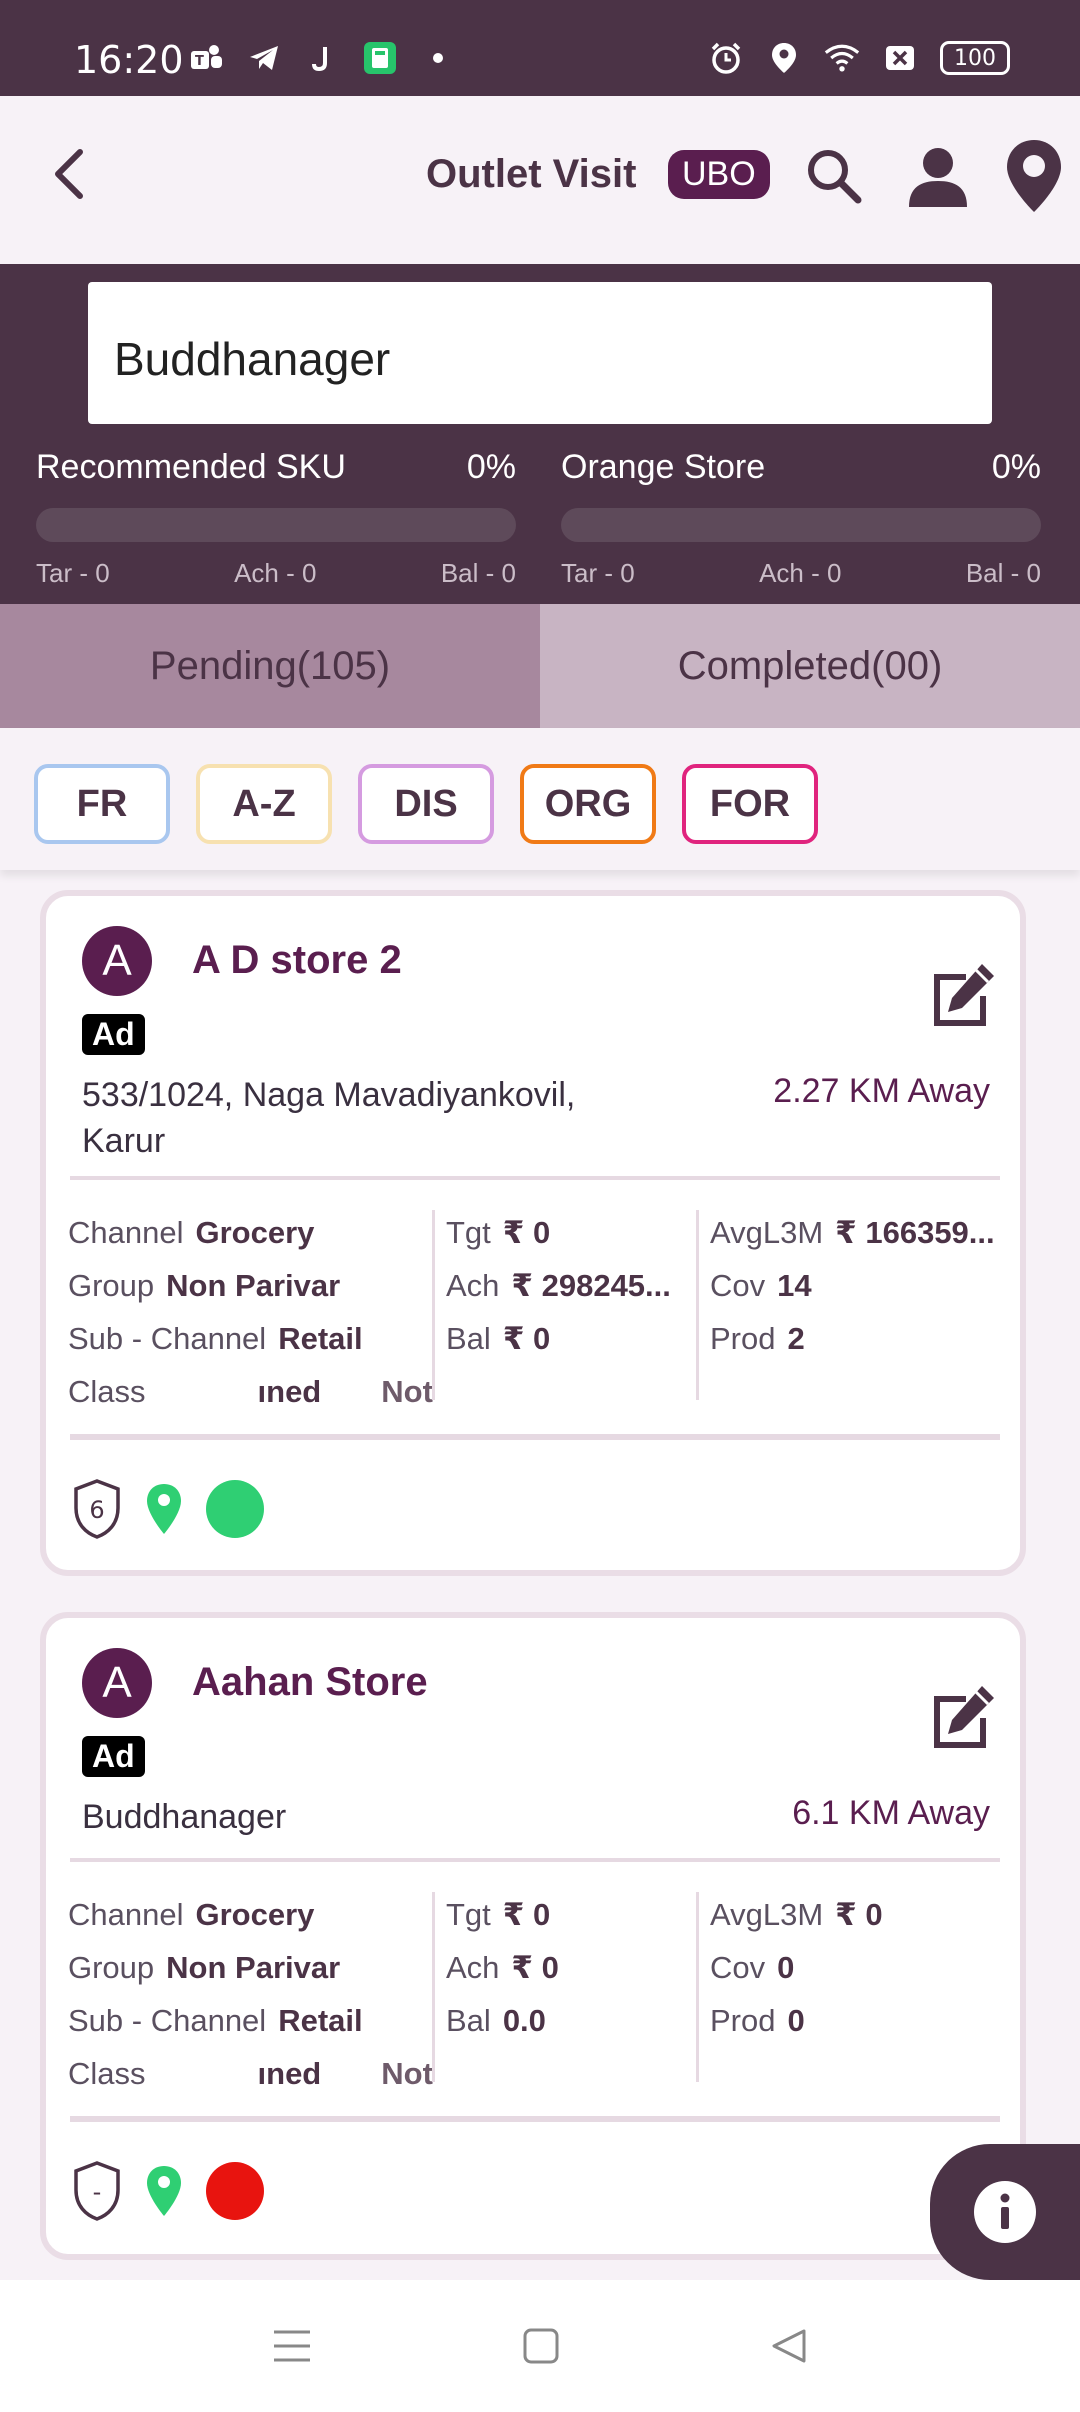  I want to click on visit-tabs: Pending(105) Completed(00), so click(540, 666).